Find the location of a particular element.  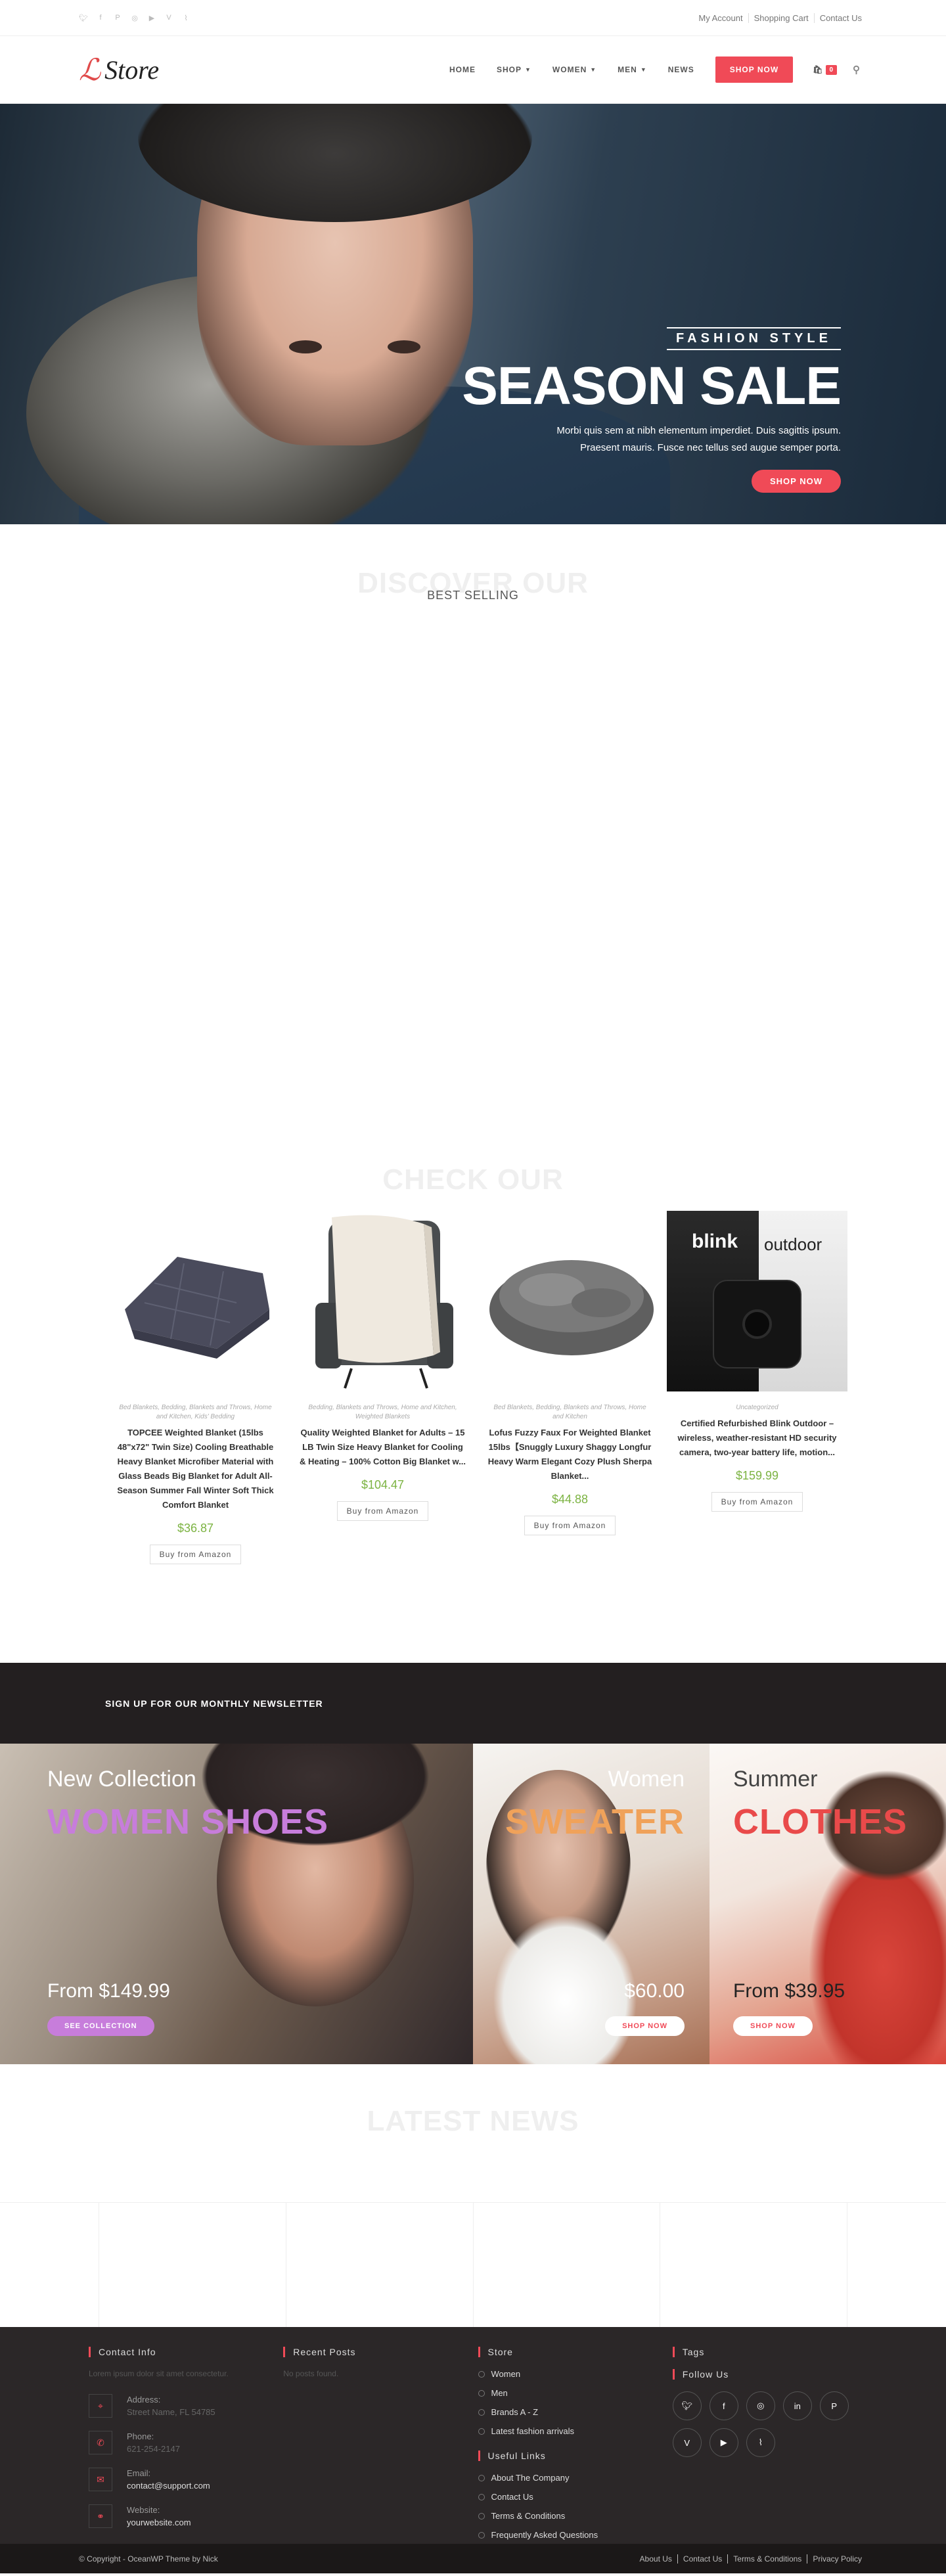

footer-link: Brands A - Z is located at coordinates (575, 2412).